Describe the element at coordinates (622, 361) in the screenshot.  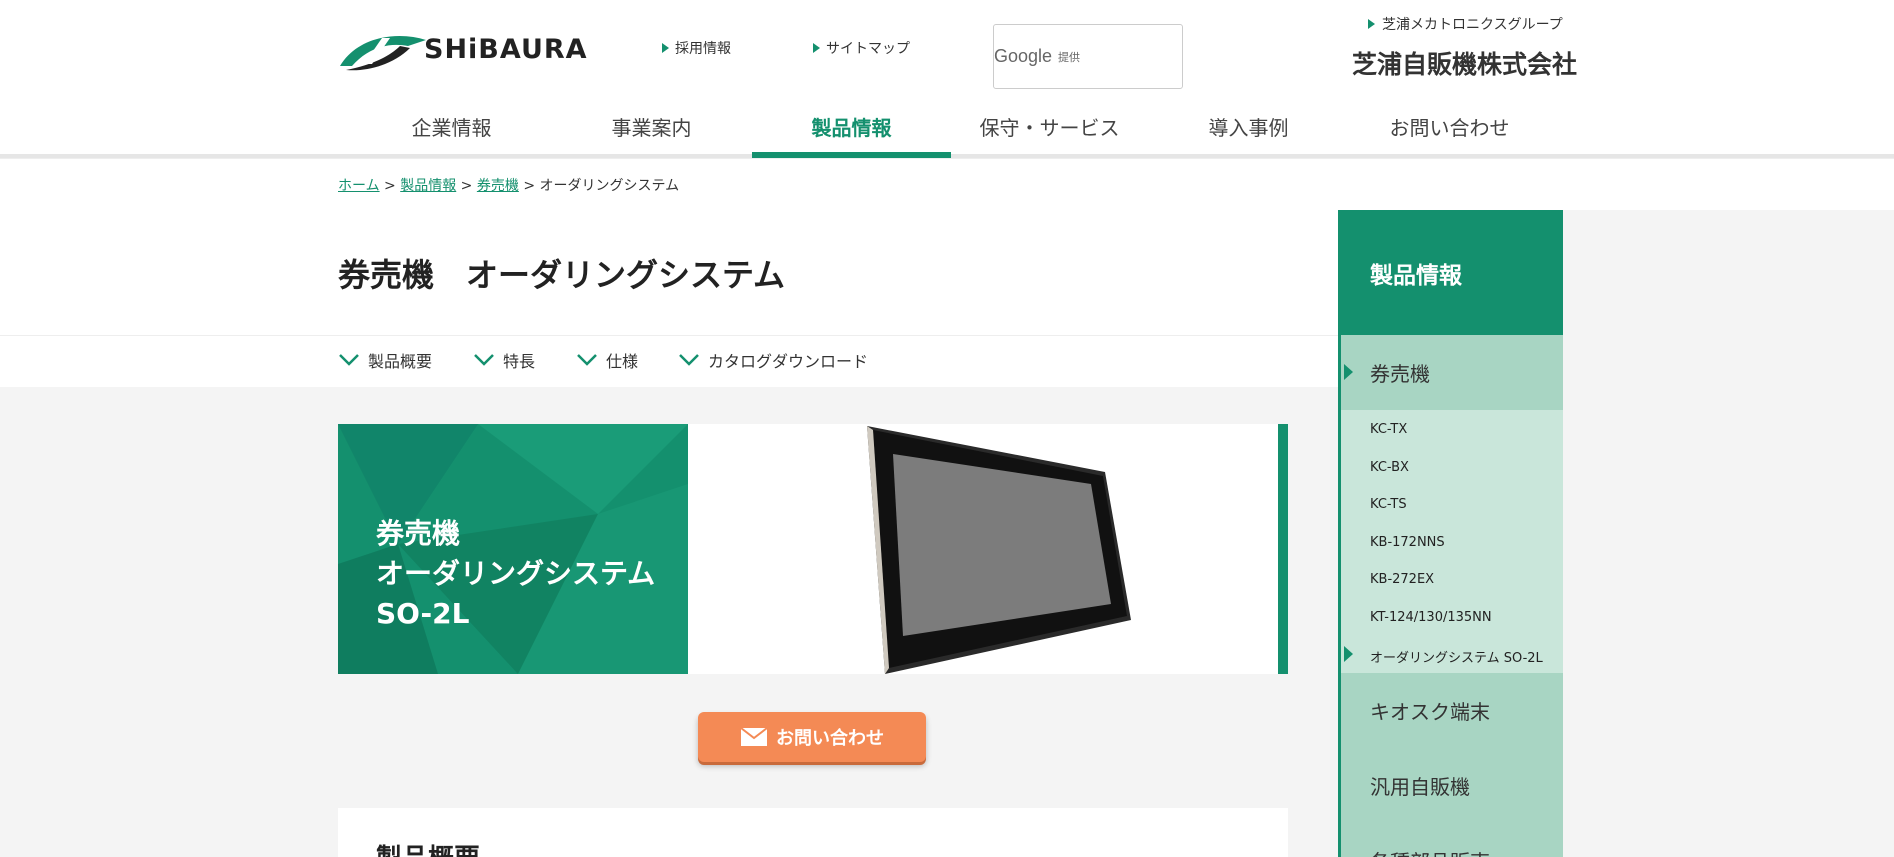
I see `anchor-specs-label: 仕様` at that location.